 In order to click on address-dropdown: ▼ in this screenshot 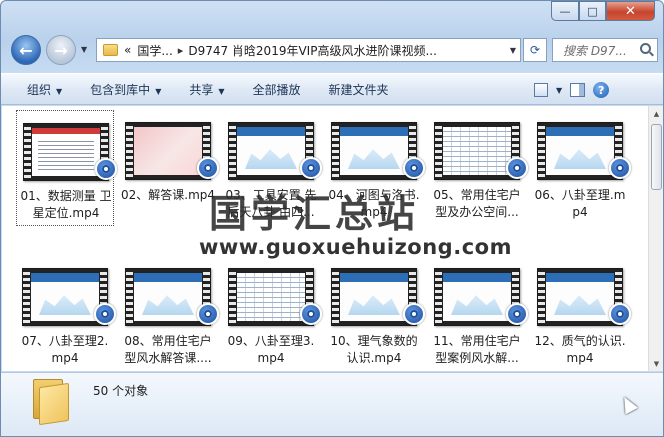, I will do `click(513, 50)`.